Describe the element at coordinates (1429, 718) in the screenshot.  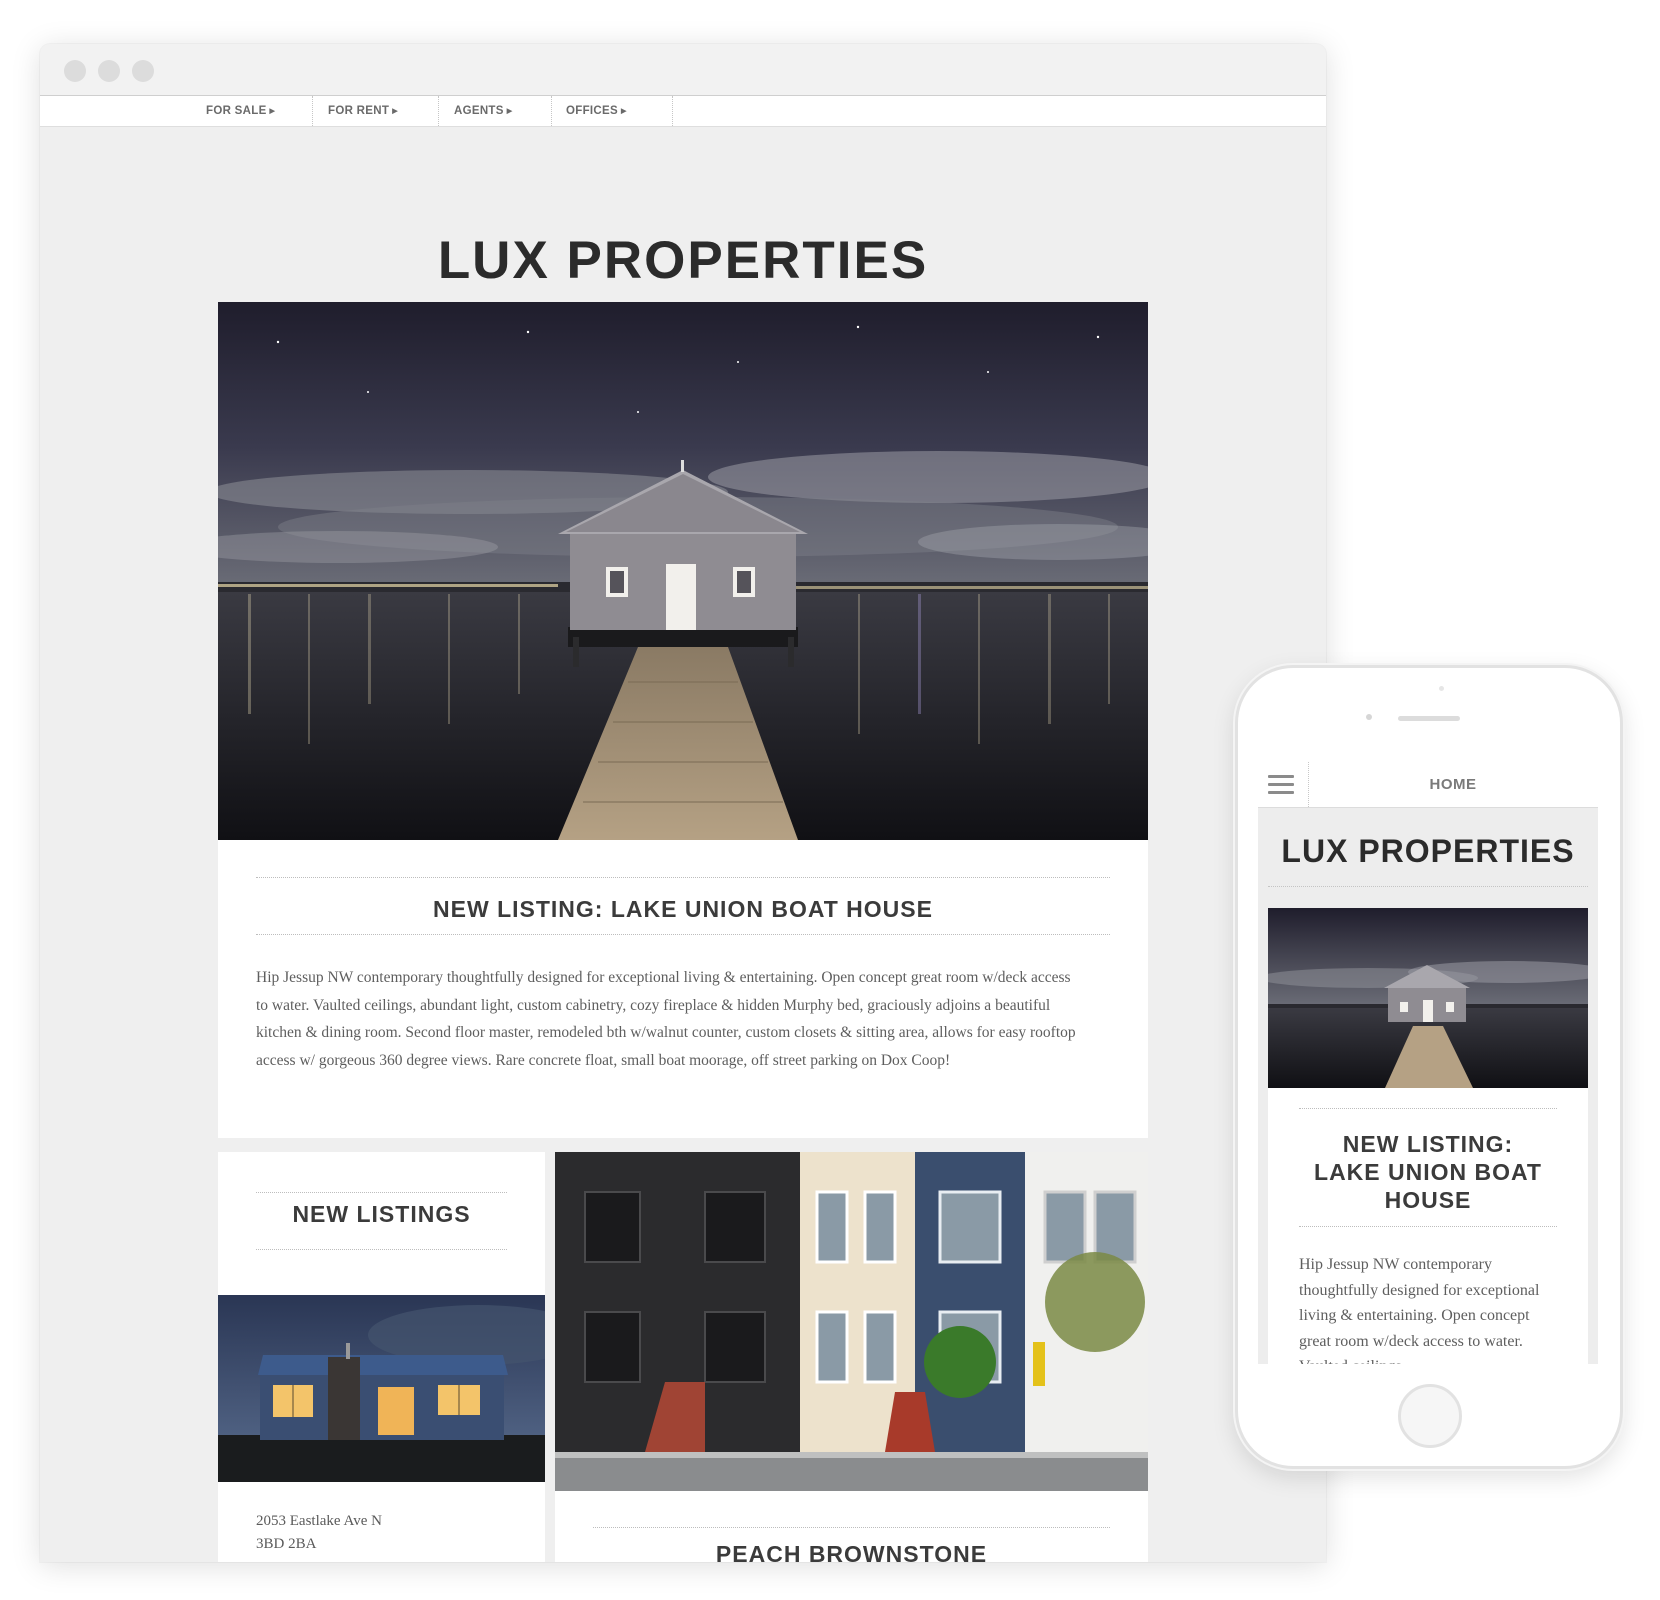
I see `phone-speaker` at that location.